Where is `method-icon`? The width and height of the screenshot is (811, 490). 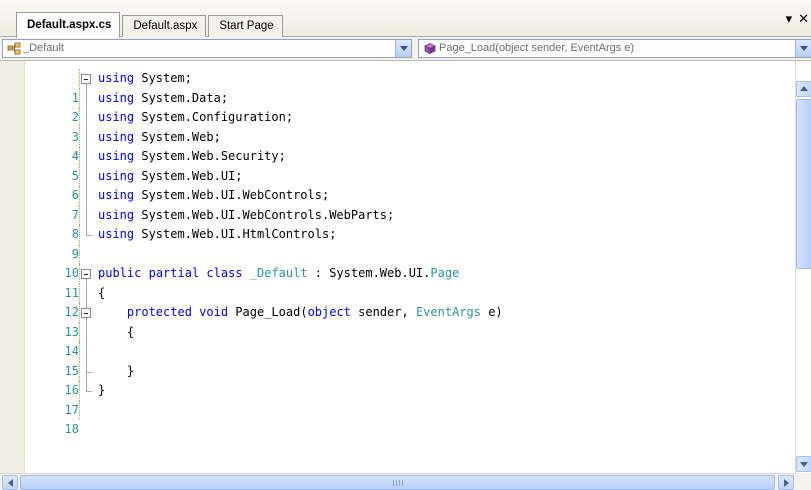
method-icon is located at coordinates (430, 49).